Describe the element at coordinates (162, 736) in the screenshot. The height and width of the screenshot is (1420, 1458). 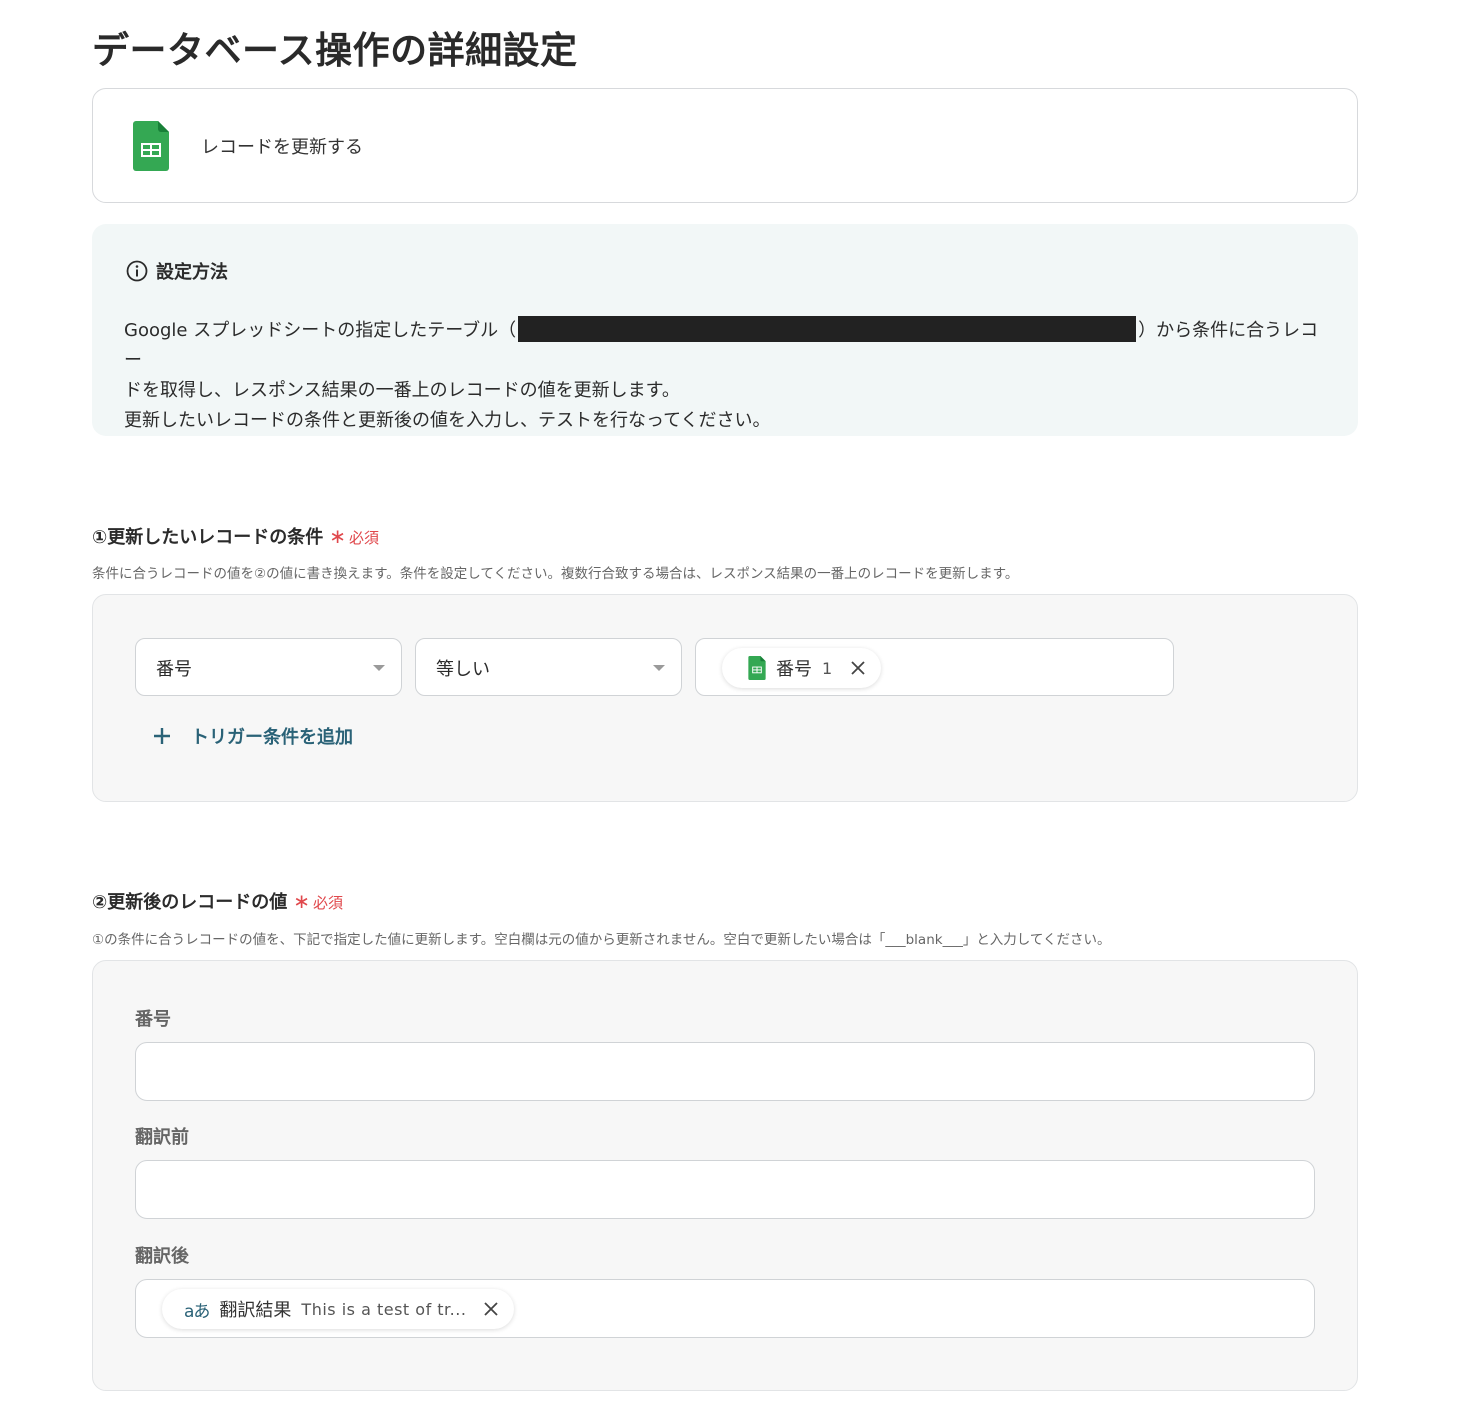
I see `plus-icon` at that location.